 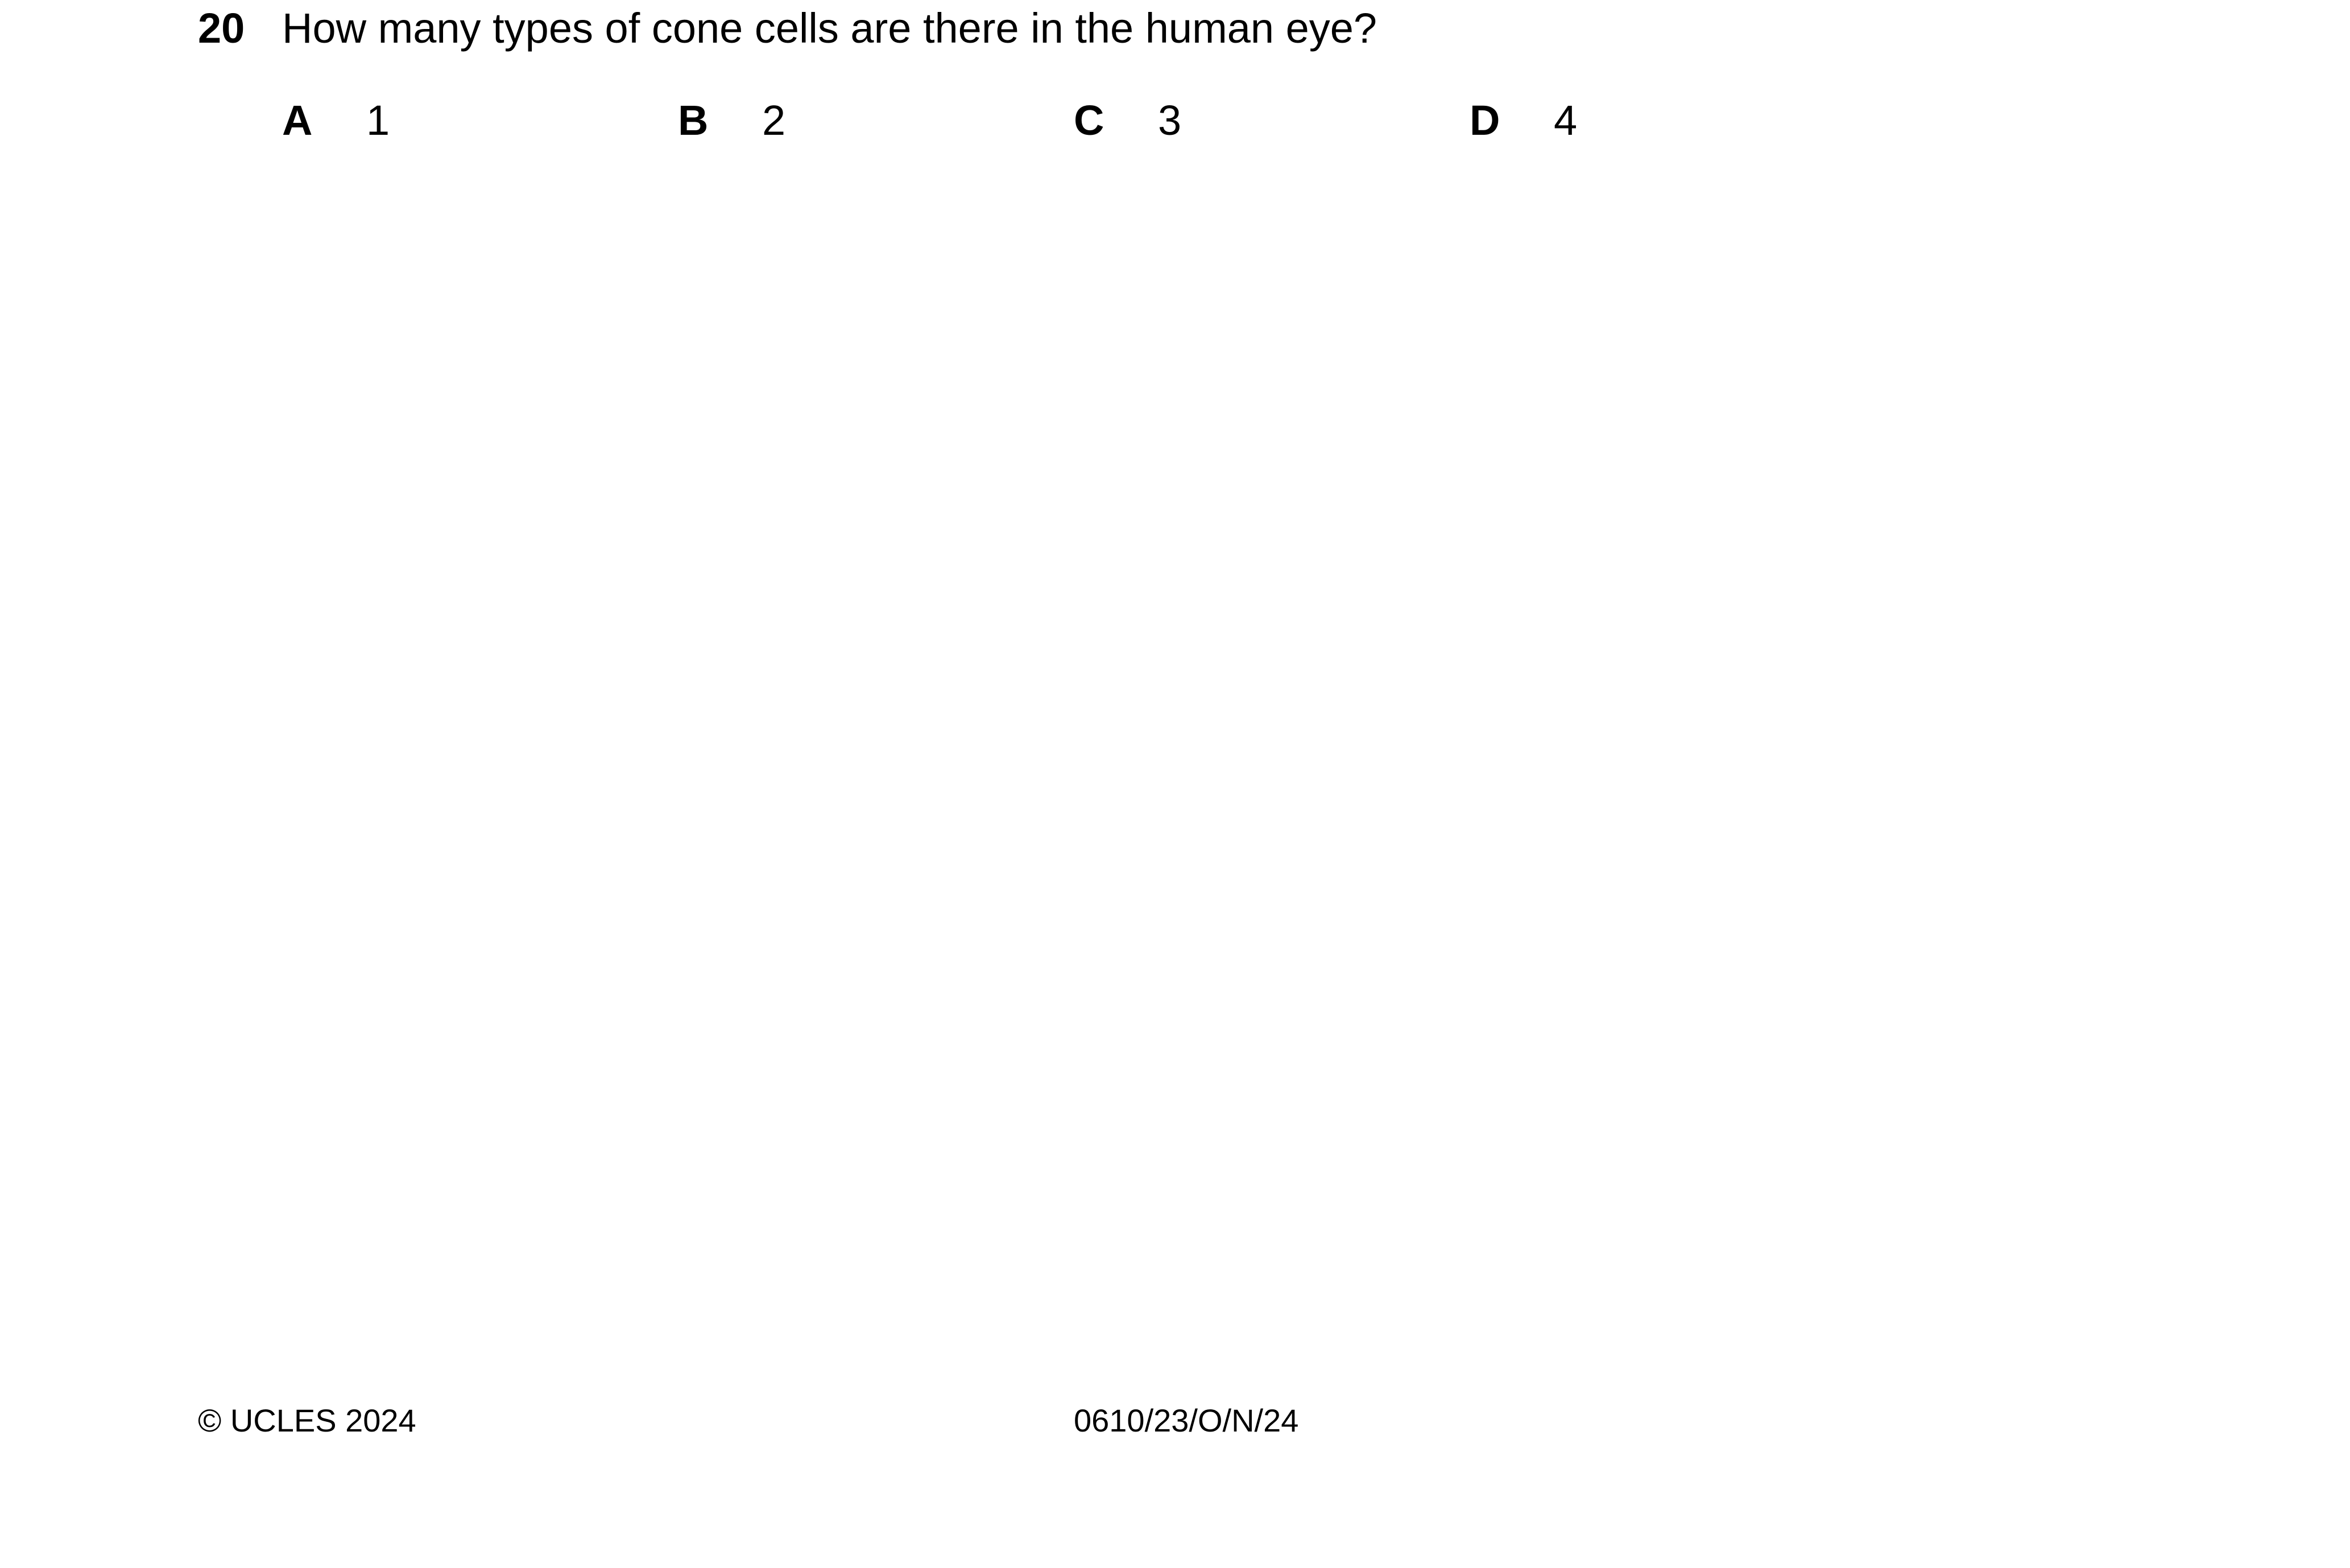 What do you see at coordinates (1485, 120) in the screenshot?
I see `option-letter: D` at bounding box center [1485, 120].